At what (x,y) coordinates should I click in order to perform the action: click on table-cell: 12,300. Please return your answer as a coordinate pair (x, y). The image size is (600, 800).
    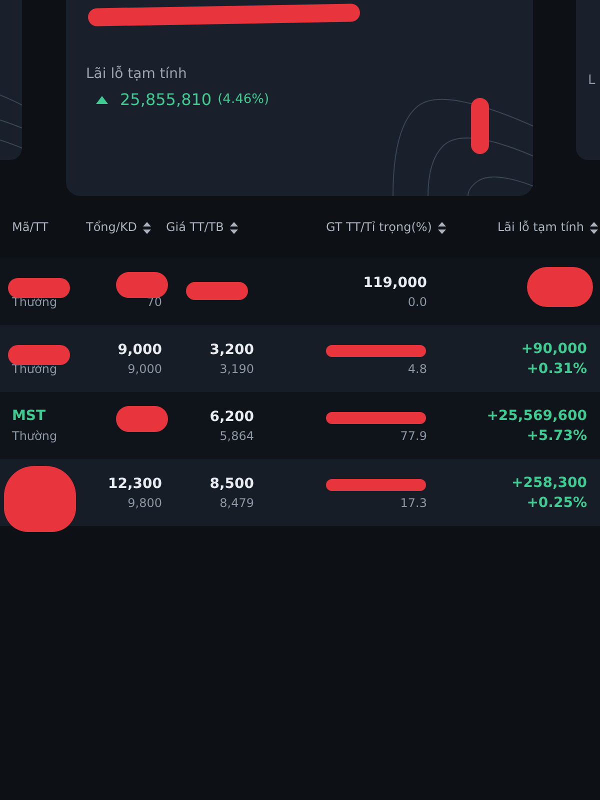
    Looking at the image, I should click on (135, 483).